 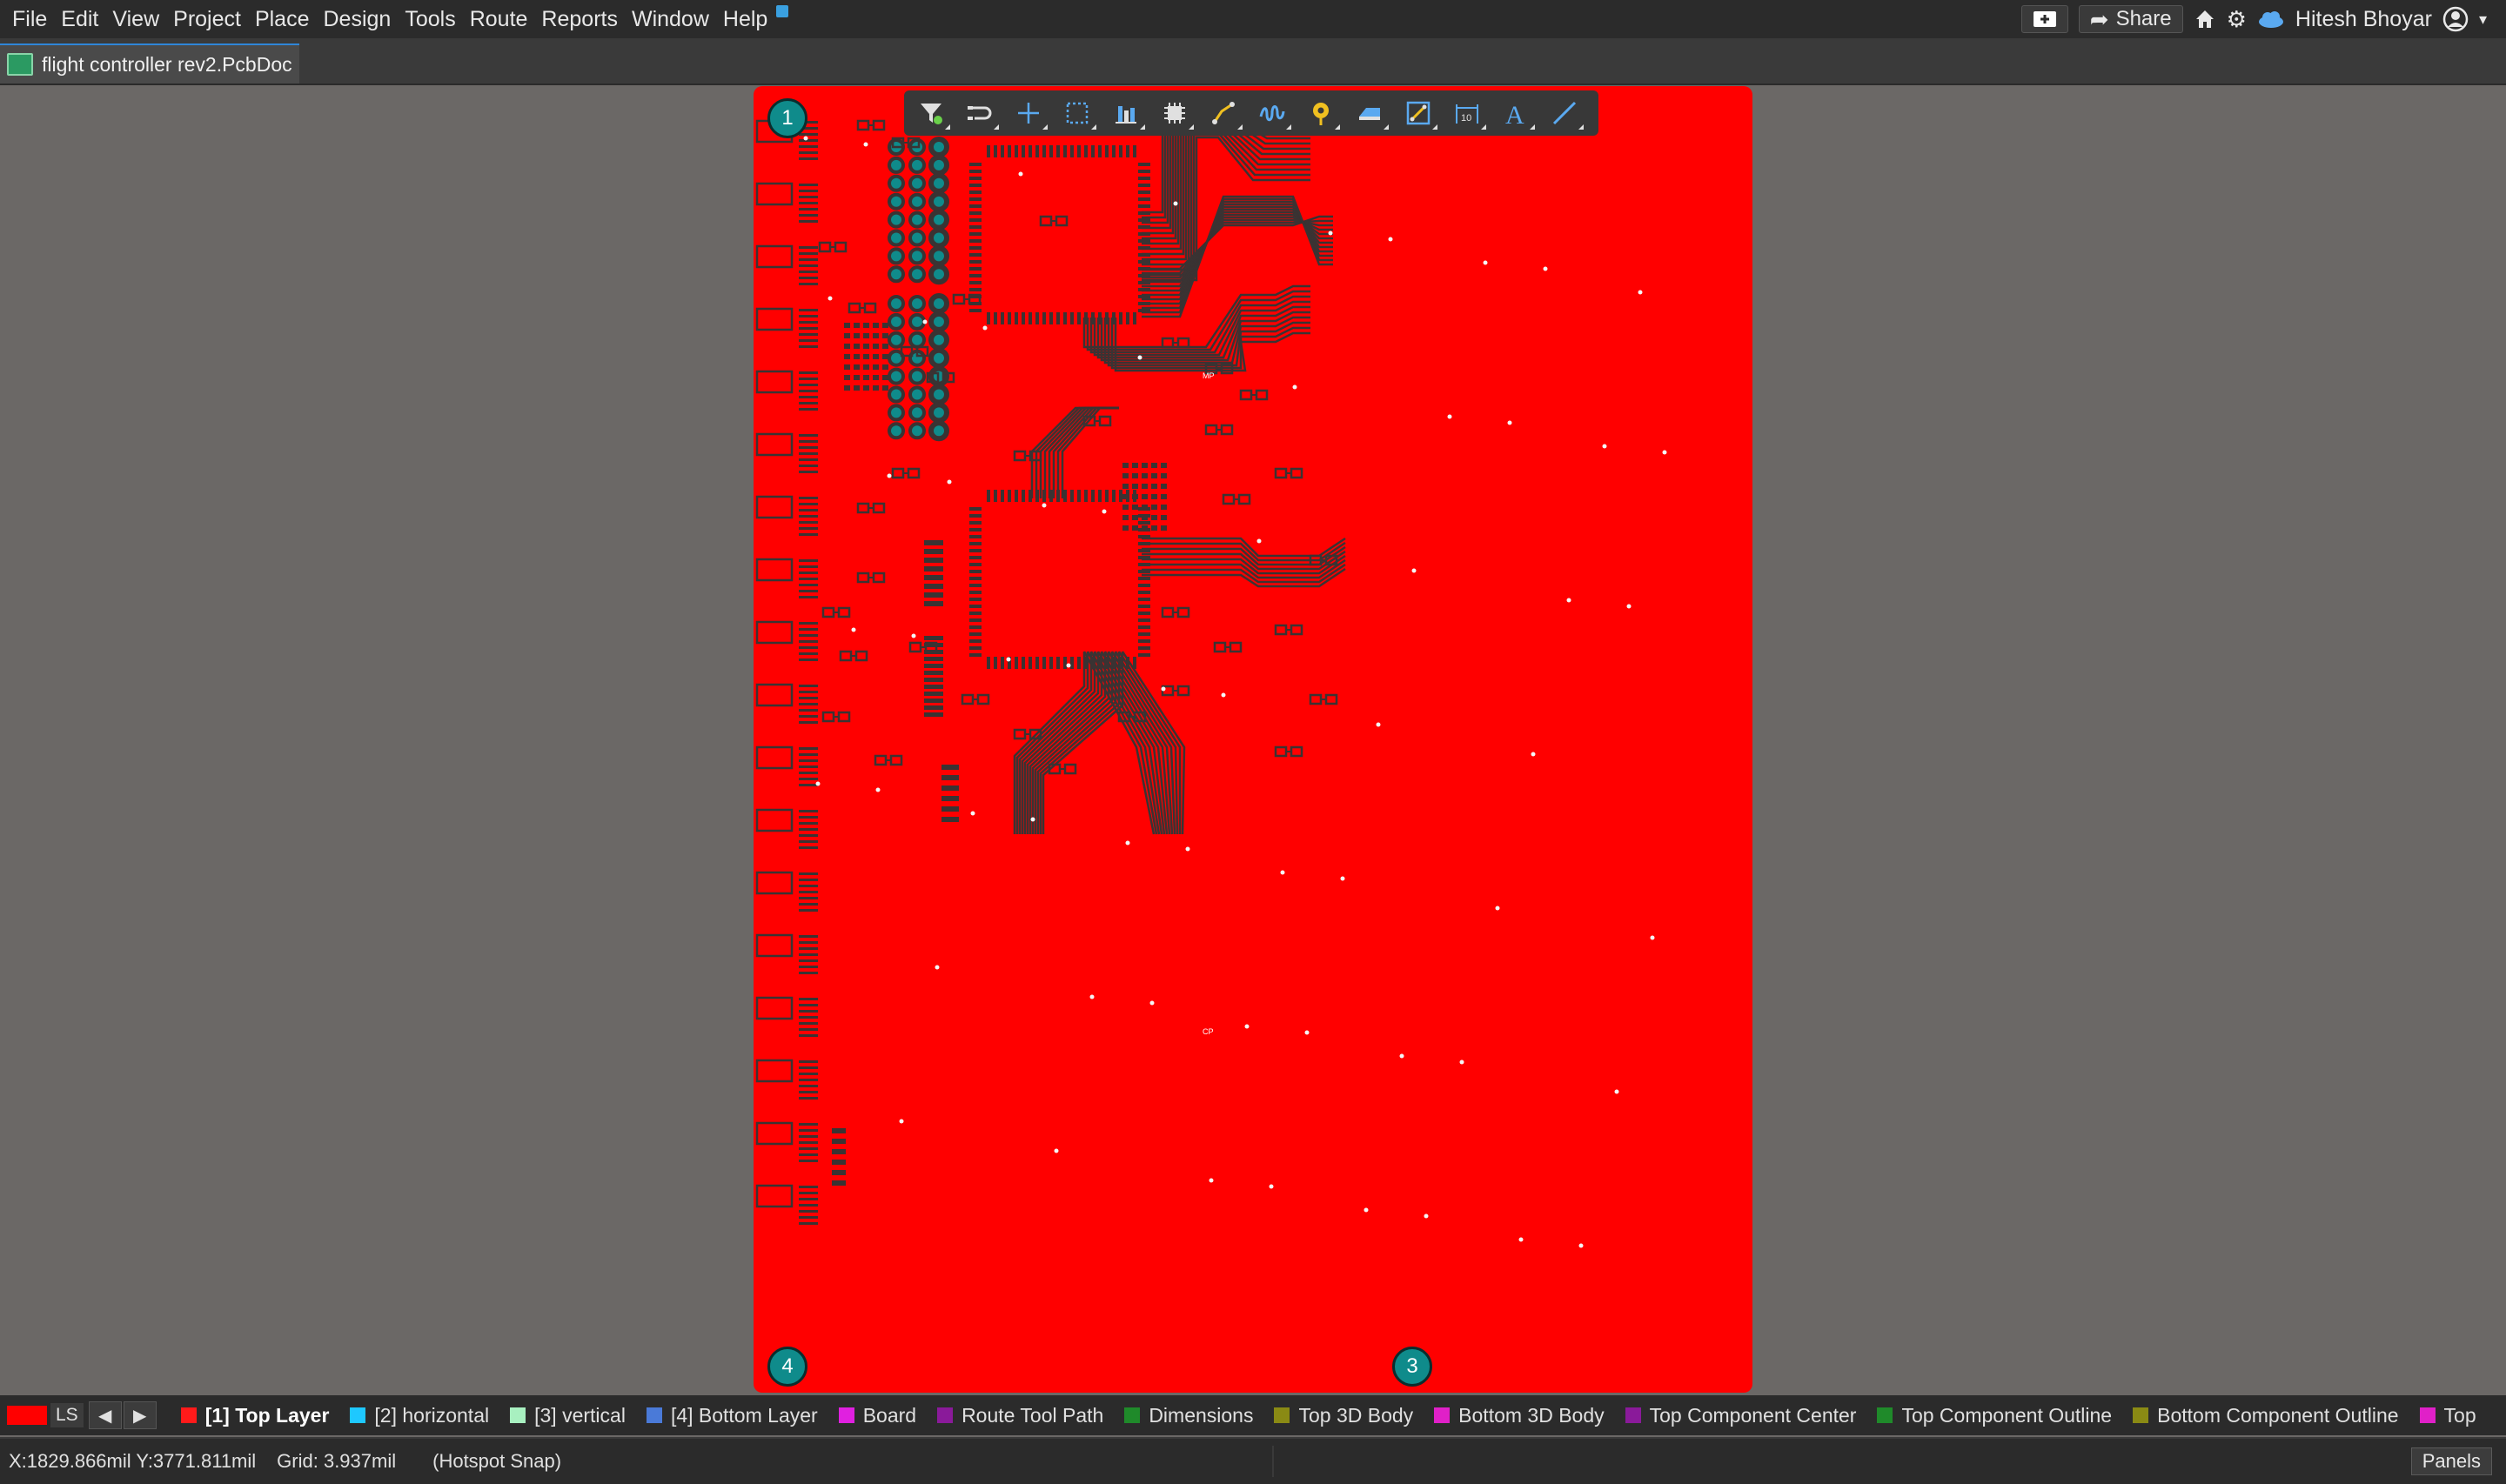 What do you see at coordinates (135, 19) in the screenshot?
I see `menu-view: View` at bounding box center [135, 19].